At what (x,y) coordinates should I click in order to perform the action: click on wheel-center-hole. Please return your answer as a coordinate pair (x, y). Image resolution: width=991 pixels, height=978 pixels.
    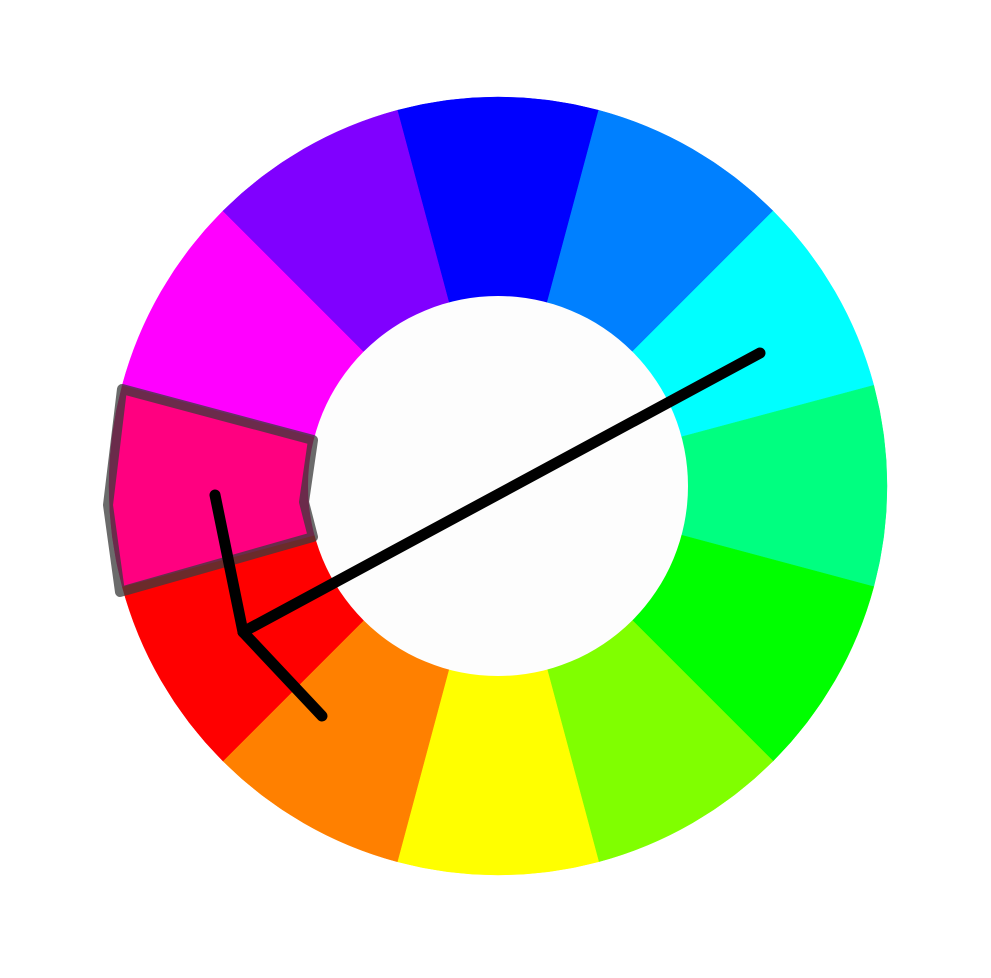
    Looking at the image, I should click on (498, 486).